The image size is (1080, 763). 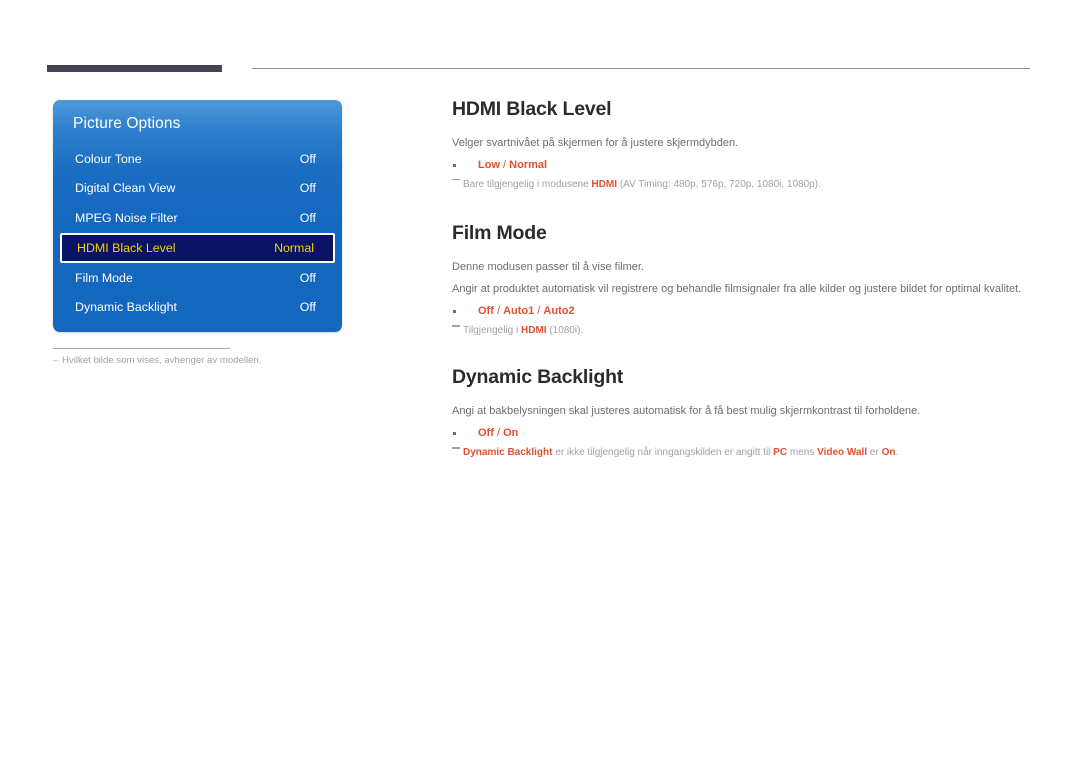 What do you see at coordinates (874, 453) in the screenshot?
I see `note-text: er` at bounding box center [874, 453].